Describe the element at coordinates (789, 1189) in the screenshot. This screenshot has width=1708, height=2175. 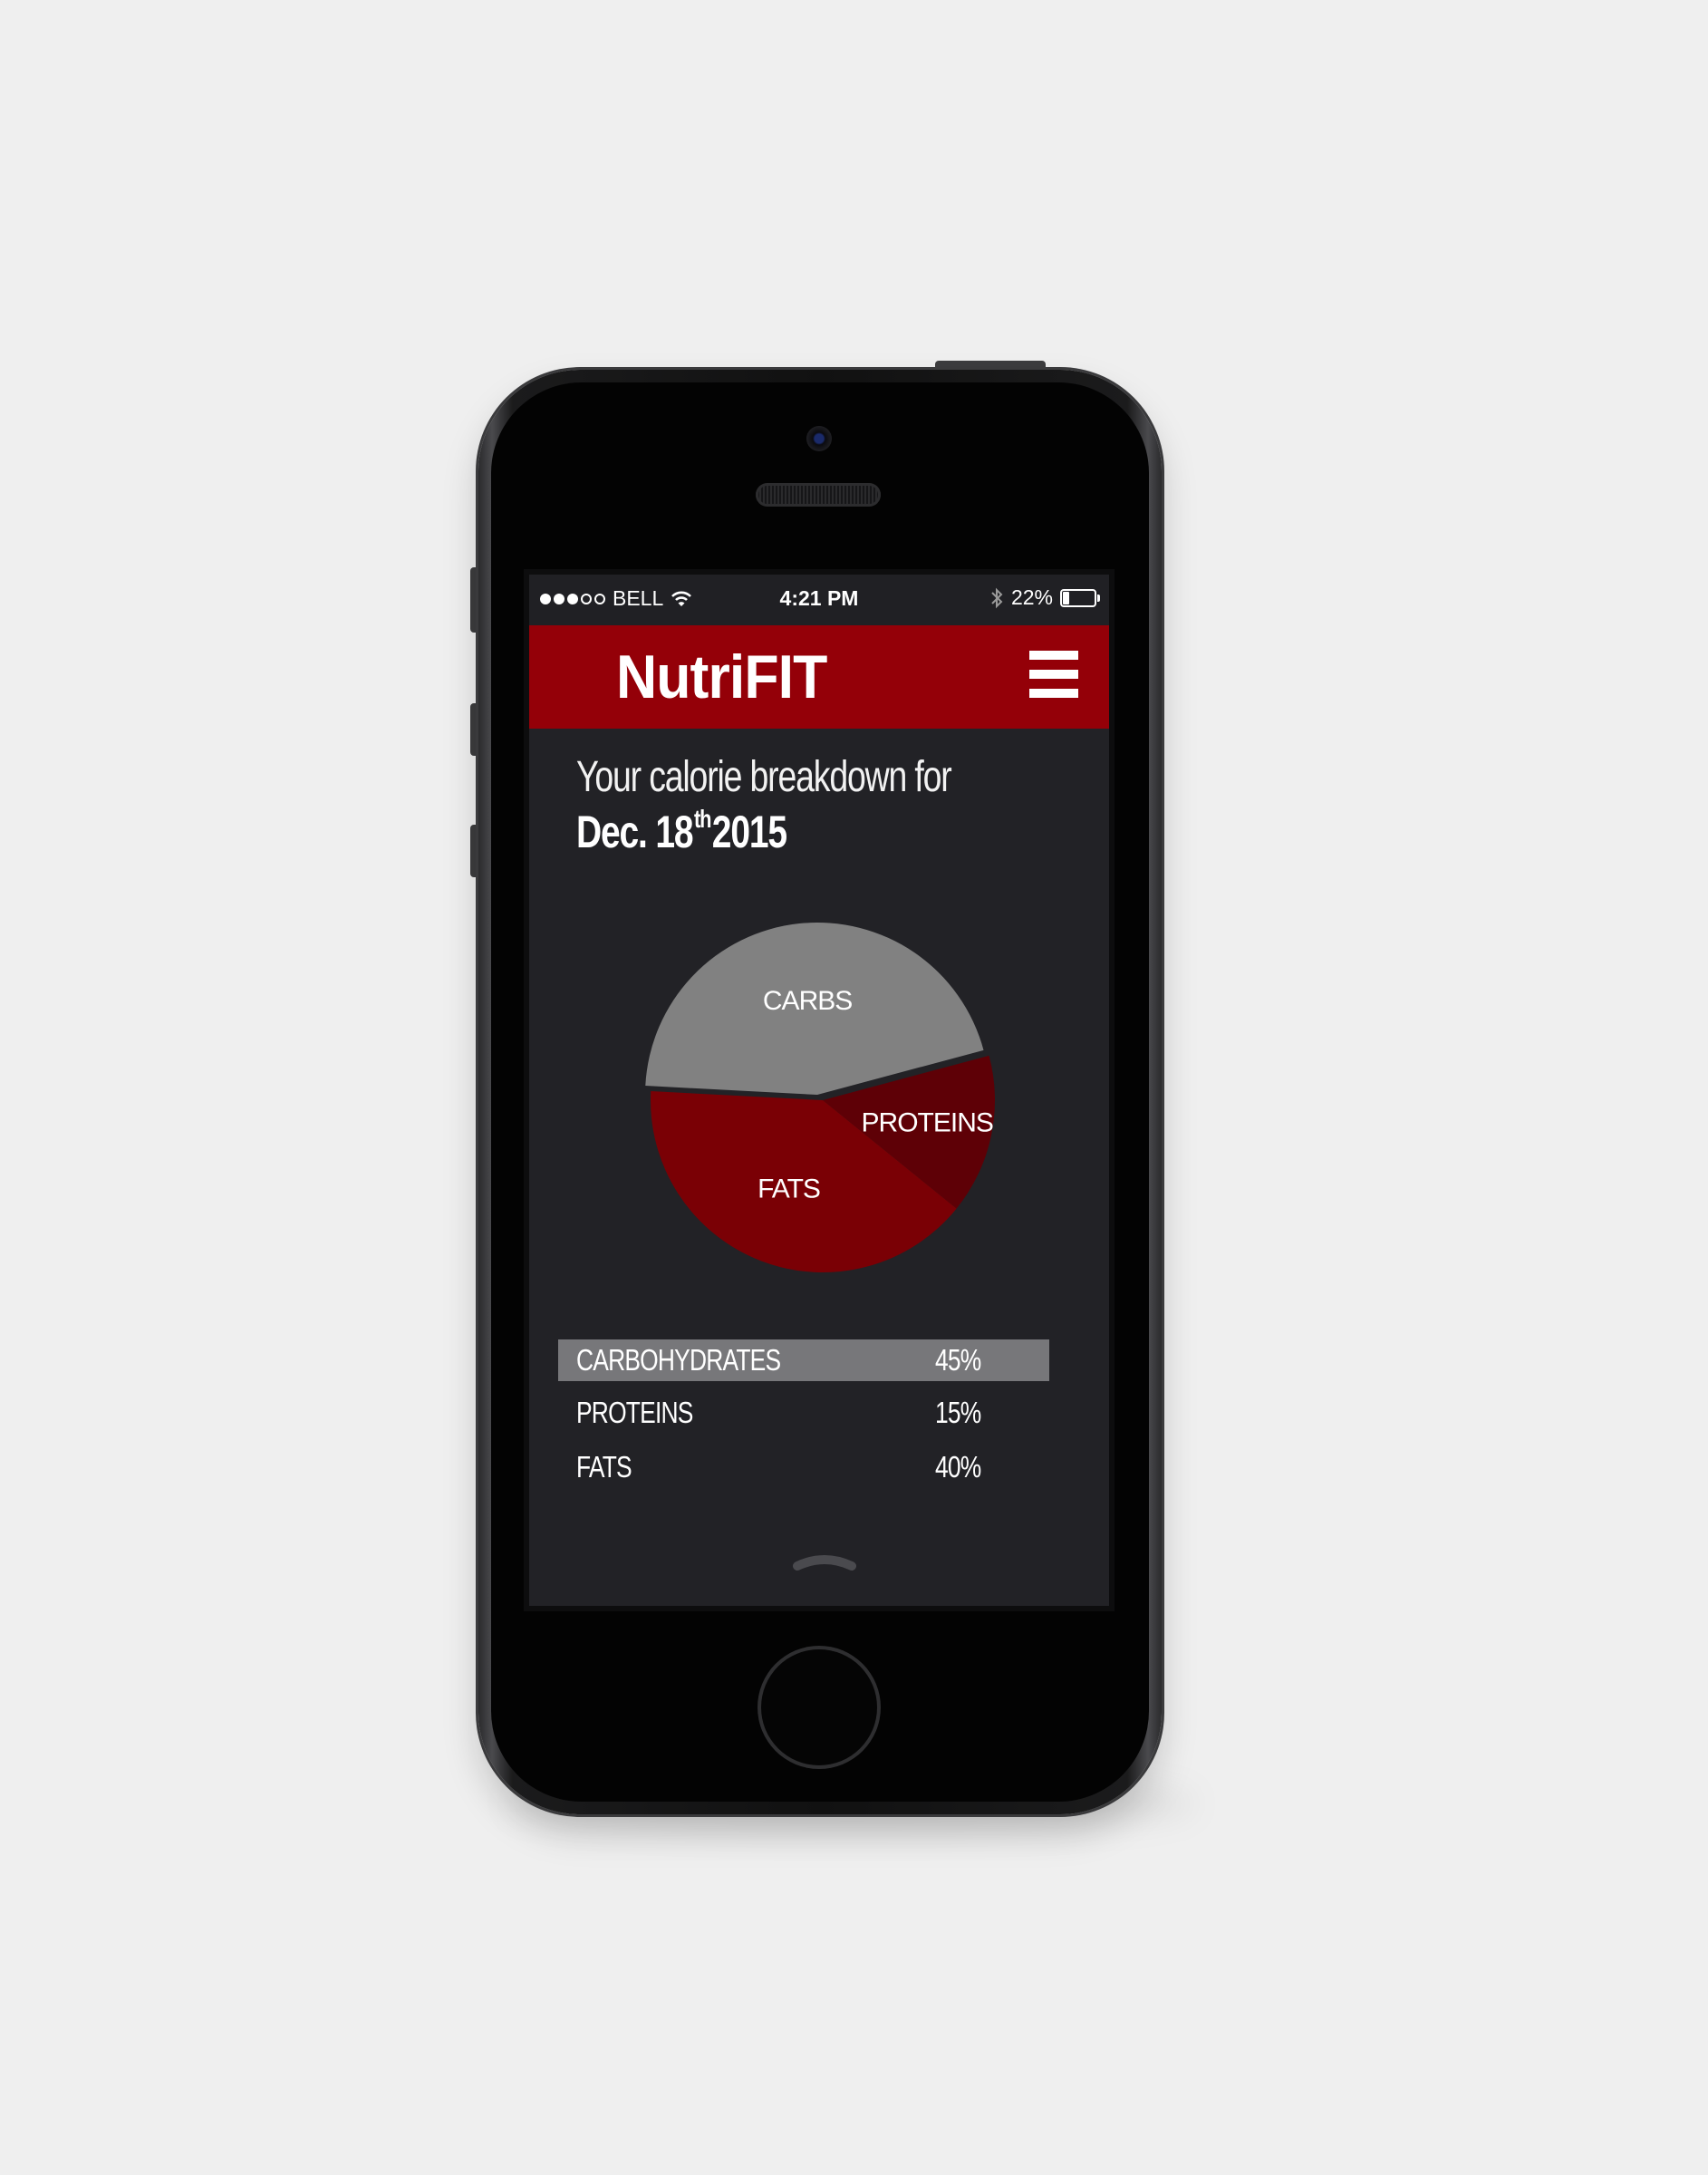
I see `pie-label-fats: FATS` at that location.